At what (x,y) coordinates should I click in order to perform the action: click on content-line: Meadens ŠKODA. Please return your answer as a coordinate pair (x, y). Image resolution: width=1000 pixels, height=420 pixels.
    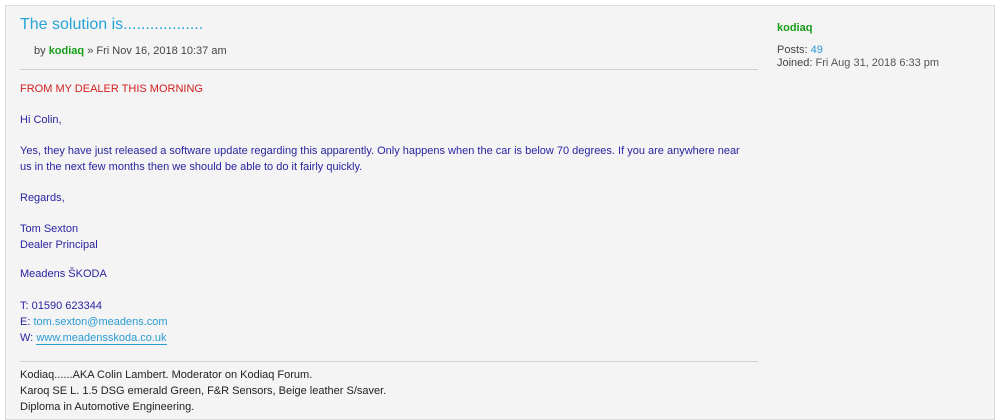
    Looking at the image, I should click on (63, 274).